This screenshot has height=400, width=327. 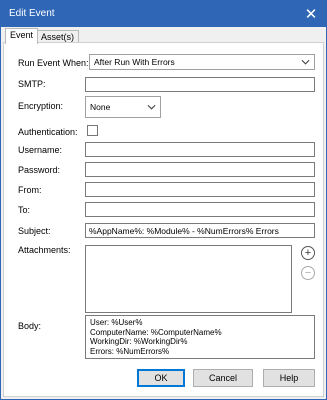 What do you see at coordinates (116, 322) in the screenshot?
I see `body-line: User: %User%` at bounding box center [116, 322].